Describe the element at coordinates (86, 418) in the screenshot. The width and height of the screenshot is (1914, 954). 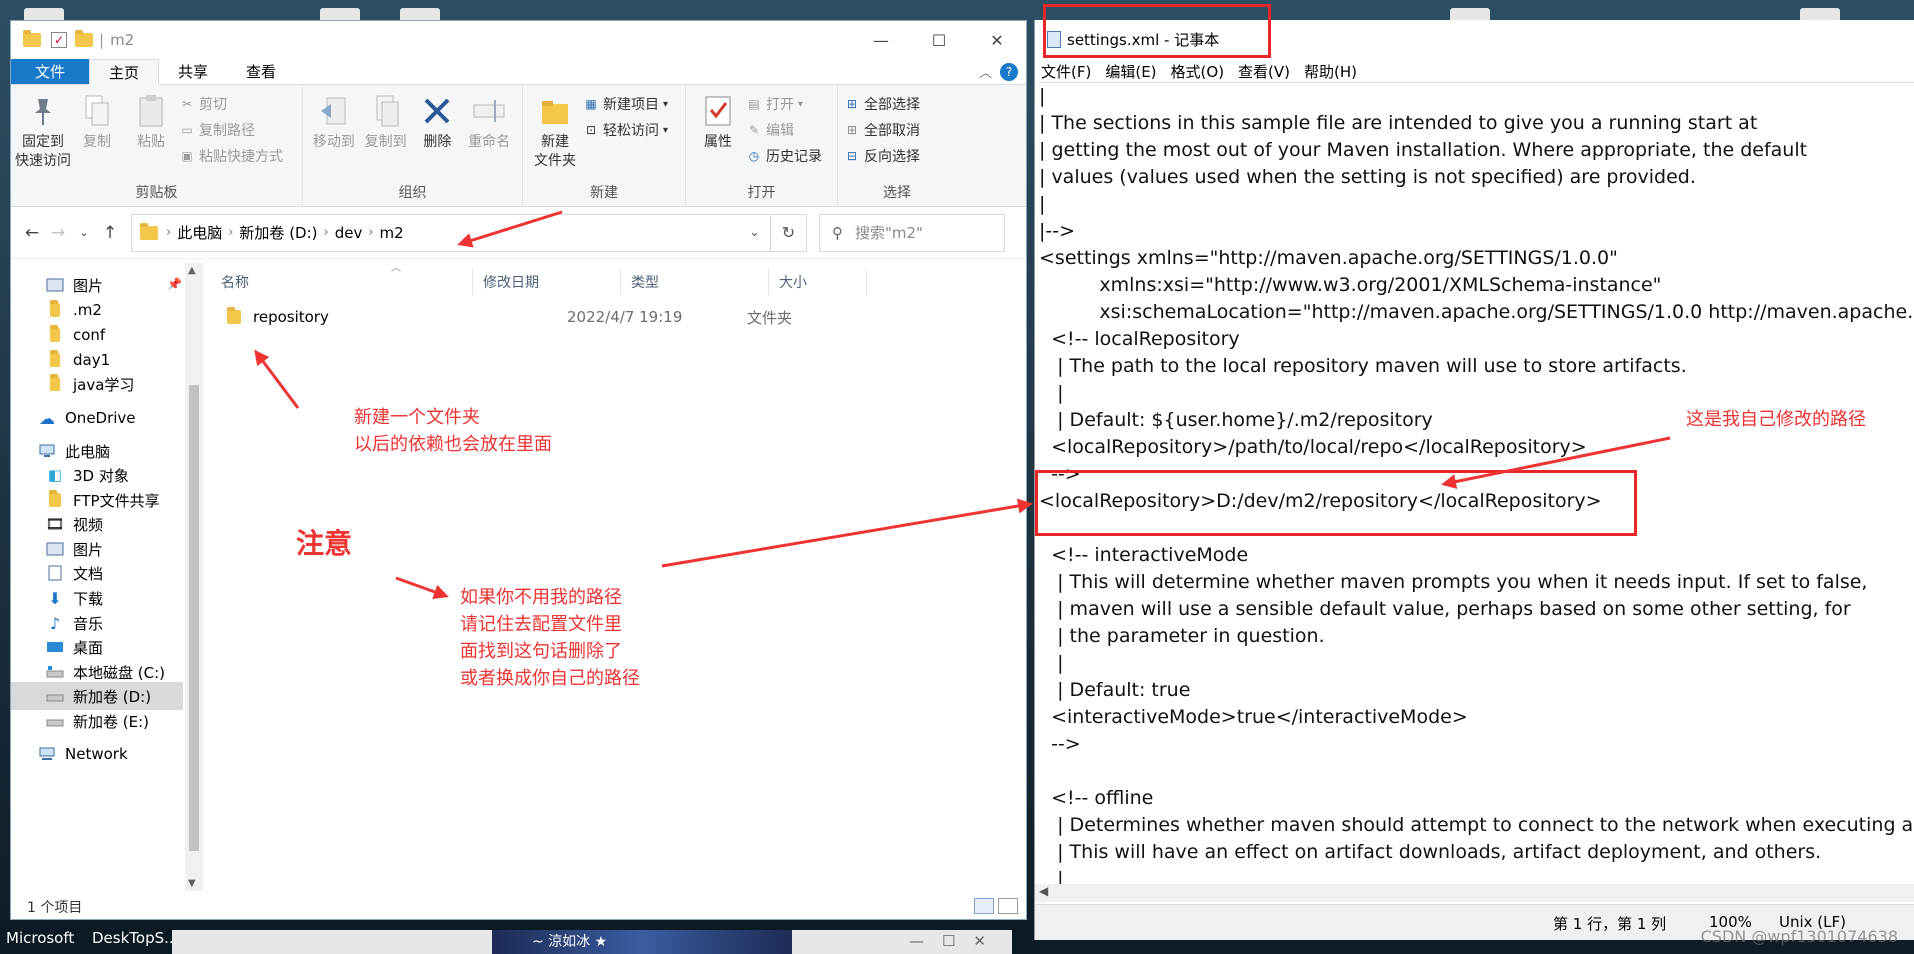
I see `nav-item-onedrive: ☁ OneDrive` at that location.